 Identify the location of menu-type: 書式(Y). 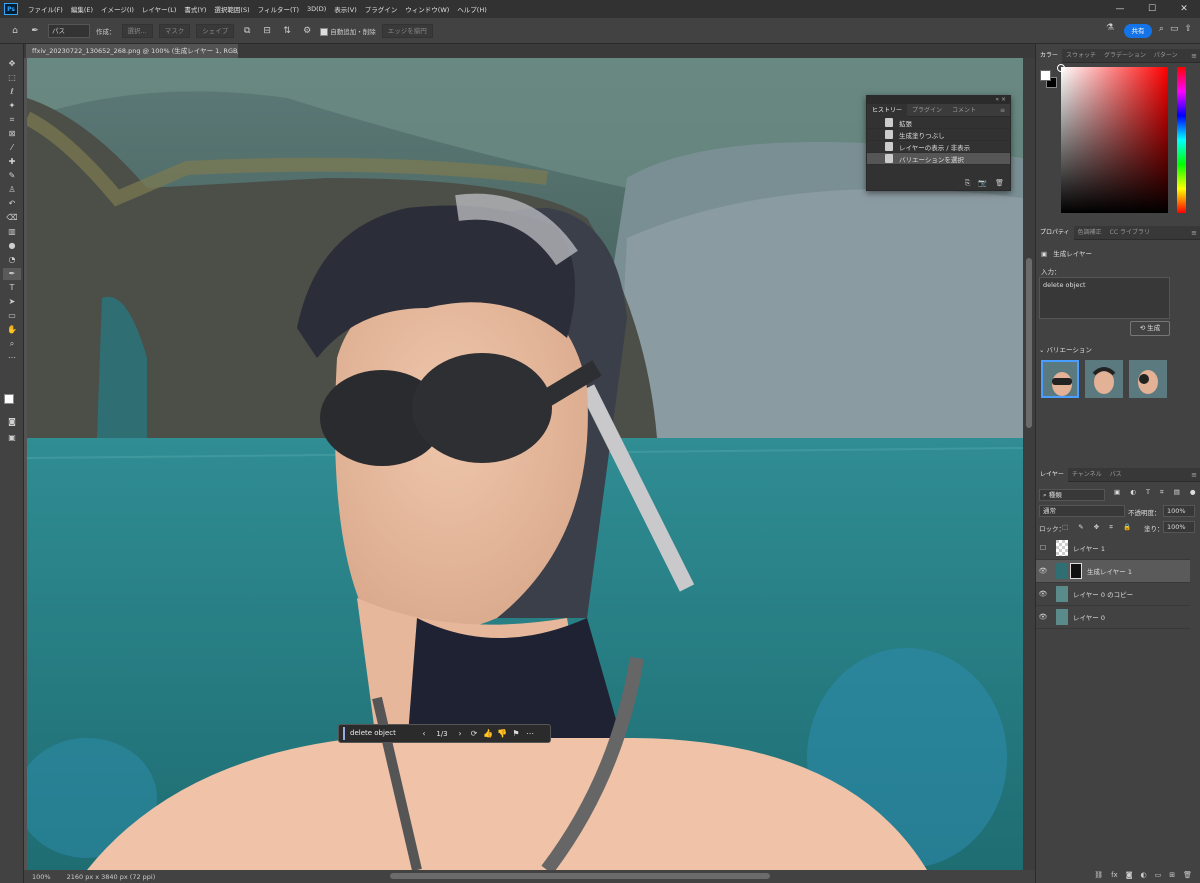
(195, 9).